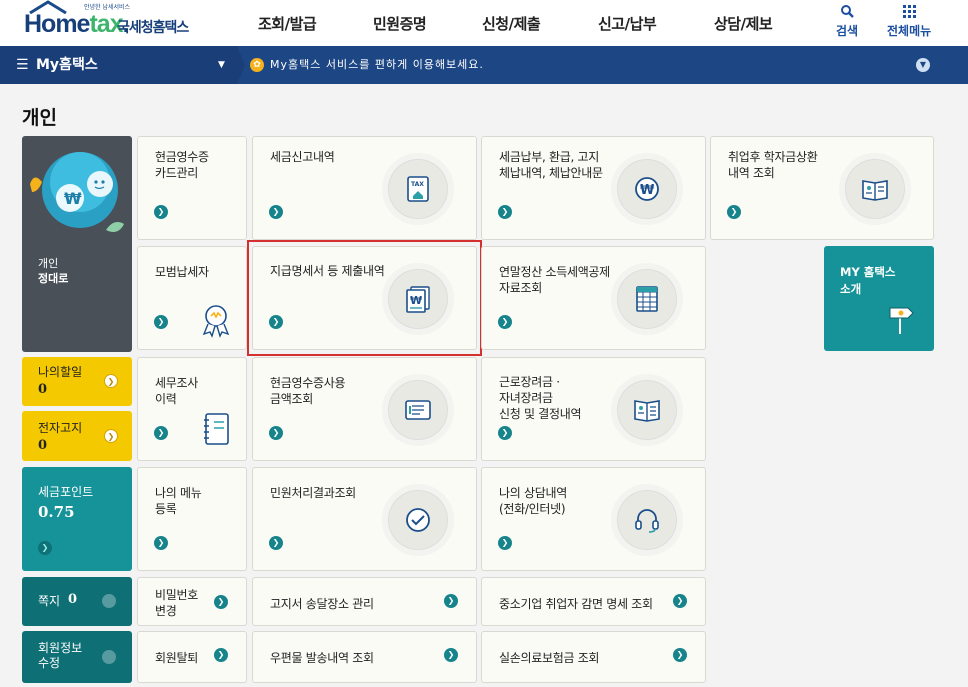 This screenshot has width=968, height=687. What do you see at coordinates (533, 501) in the screenshot?
I see `consult-history-label: 나의 상담내역 (전화/인터넷)` at bounding box center [533, 501].